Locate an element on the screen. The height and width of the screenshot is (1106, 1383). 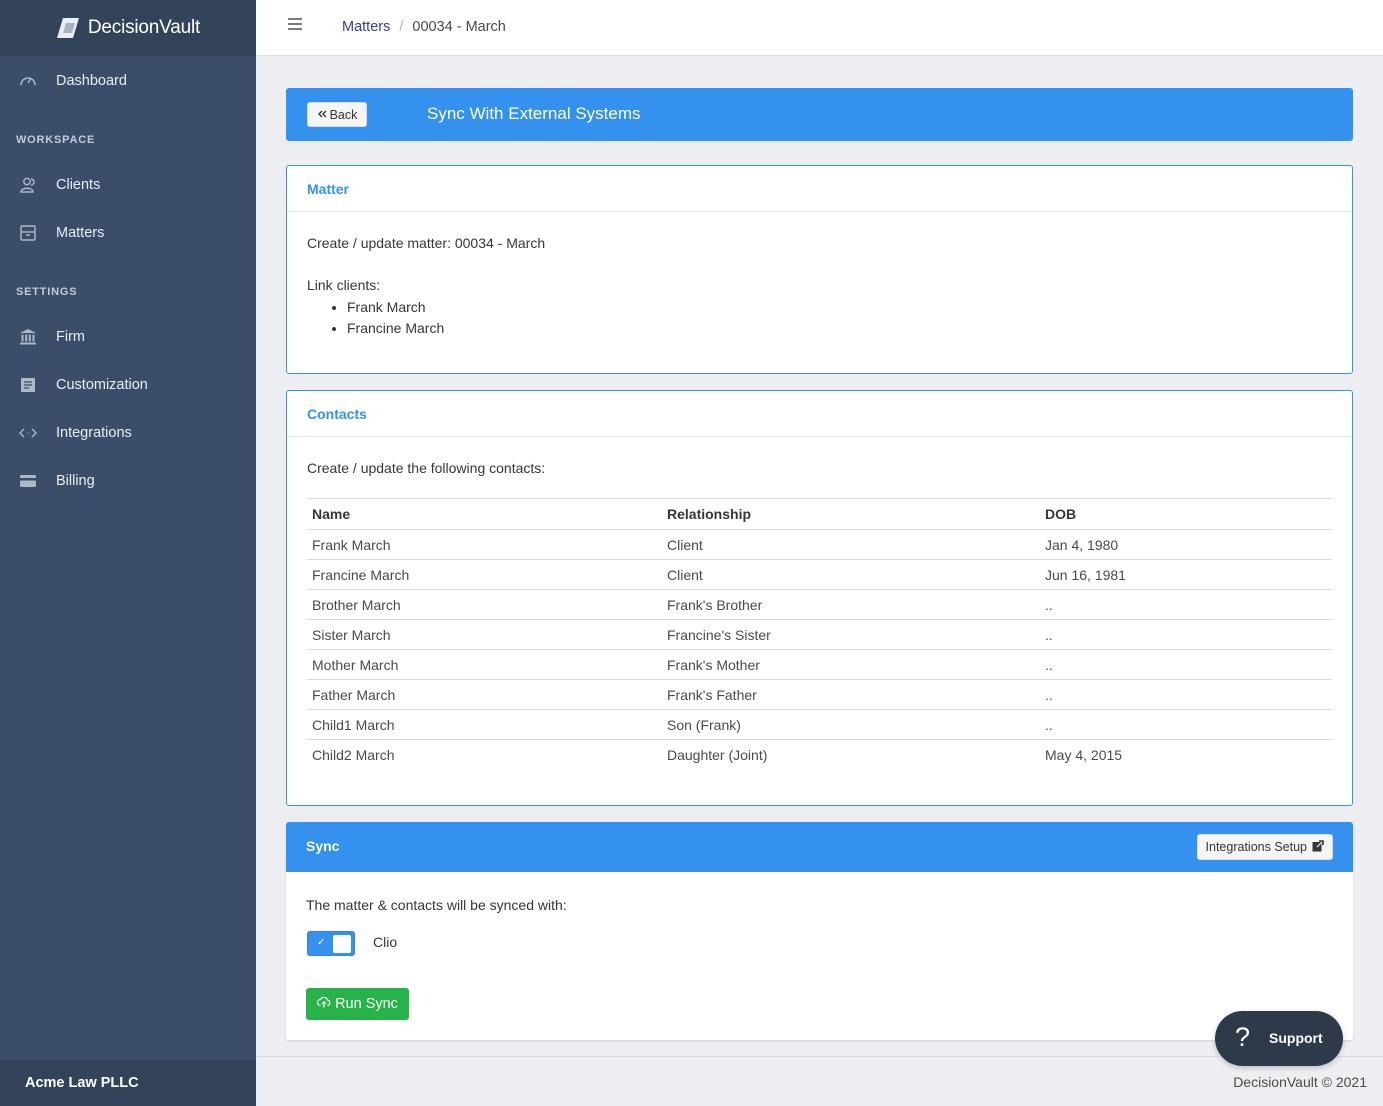
sync-card-title: Sync is located at coordinates (323, 846).